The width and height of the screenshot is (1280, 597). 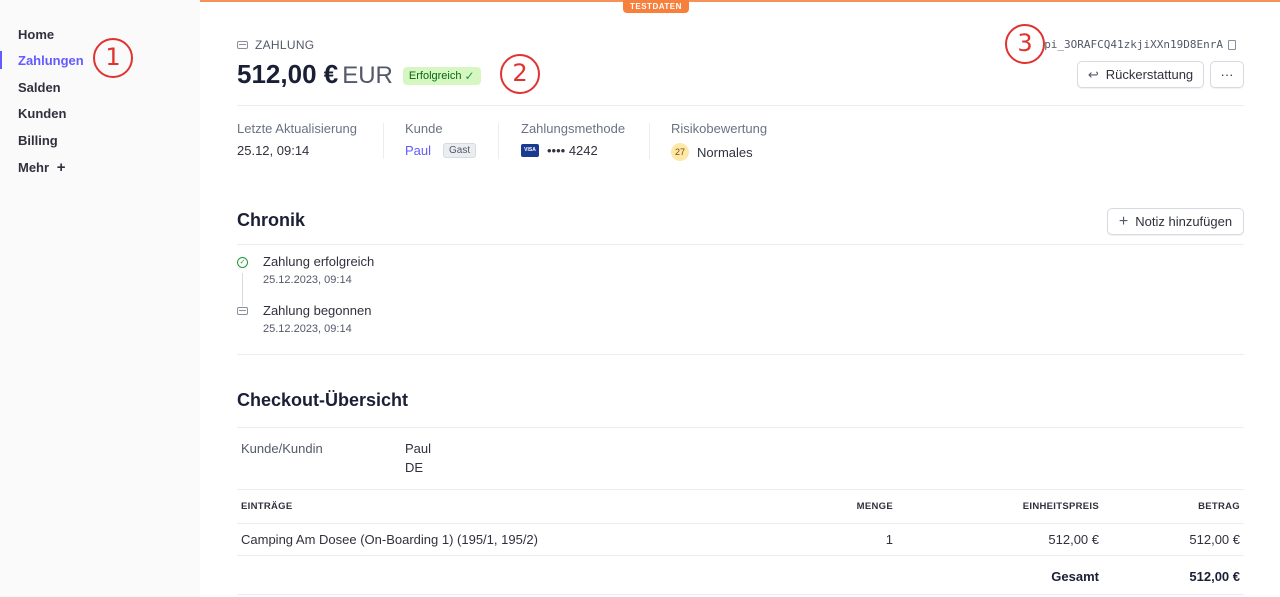 What do you see at coordinates (719, 141) in the screenshot?
I see `summary-risk: Risikobewertung 27 Normales` at bounding box center [719, 141].